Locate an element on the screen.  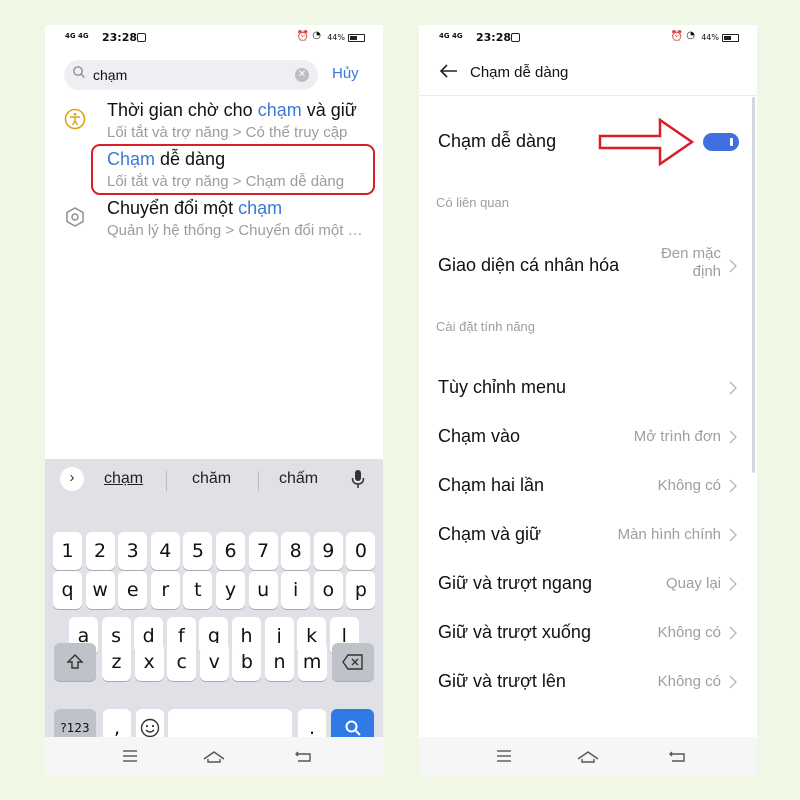
page-header: Chạm dễ dàng is located at coordinates (588, 74).